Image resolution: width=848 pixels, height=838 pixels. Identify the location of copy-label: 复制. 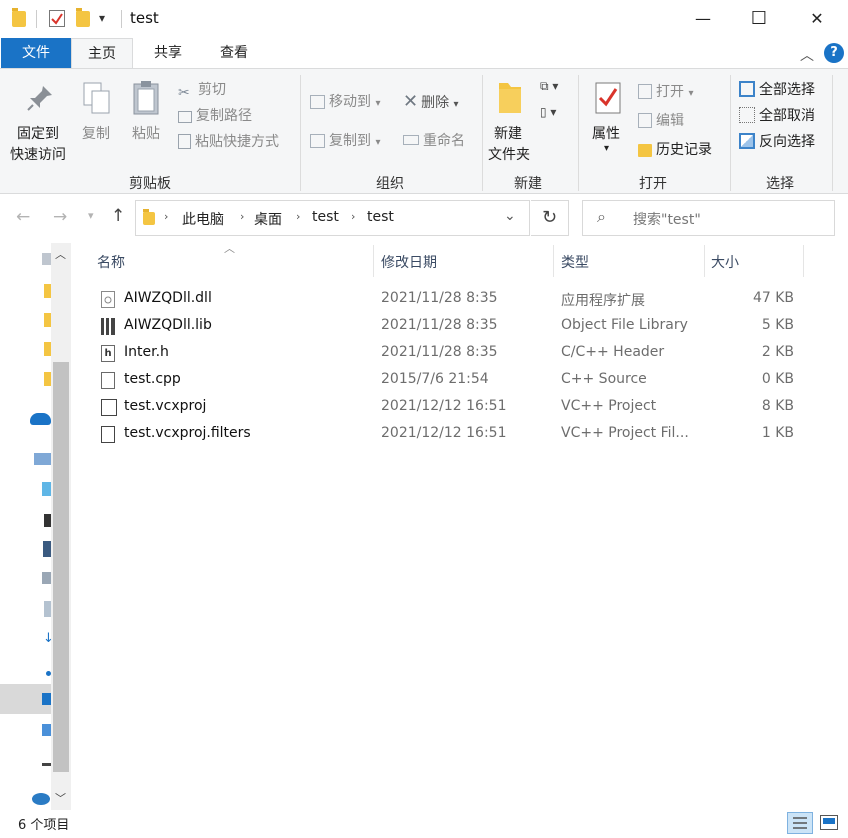
(96, 134).